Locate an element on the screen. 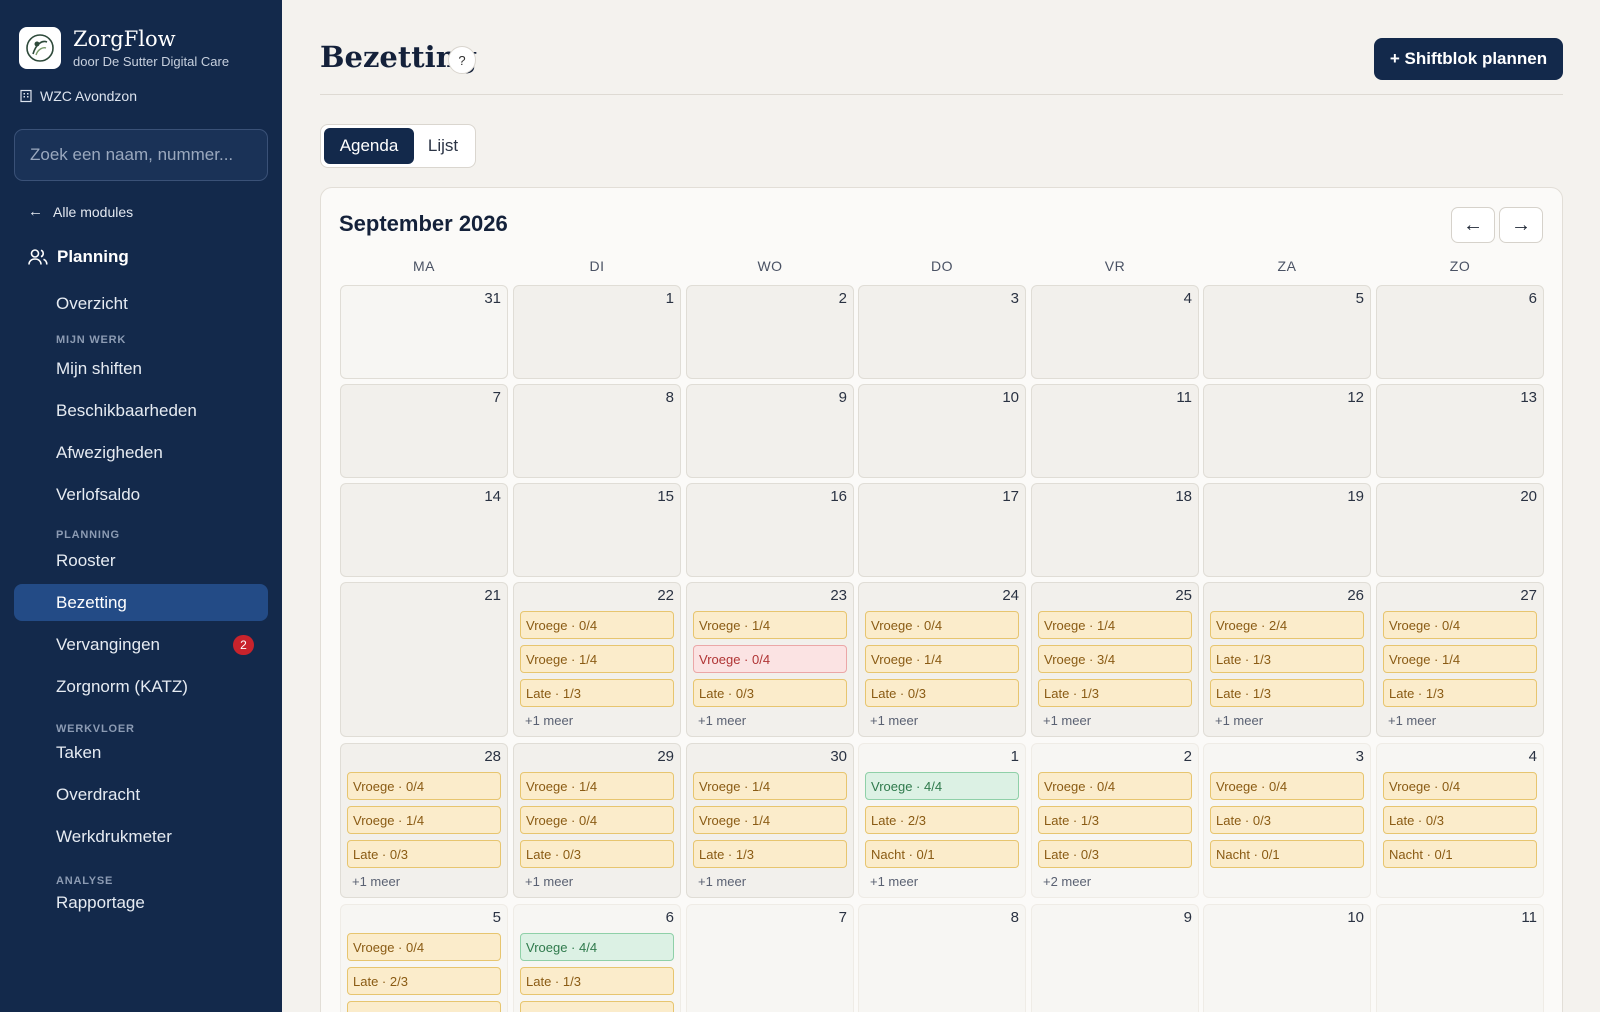 The height and width of the screenshot is (1012, 1600). calendar-day-cell: 13 is located at coordinates (1460, 431).